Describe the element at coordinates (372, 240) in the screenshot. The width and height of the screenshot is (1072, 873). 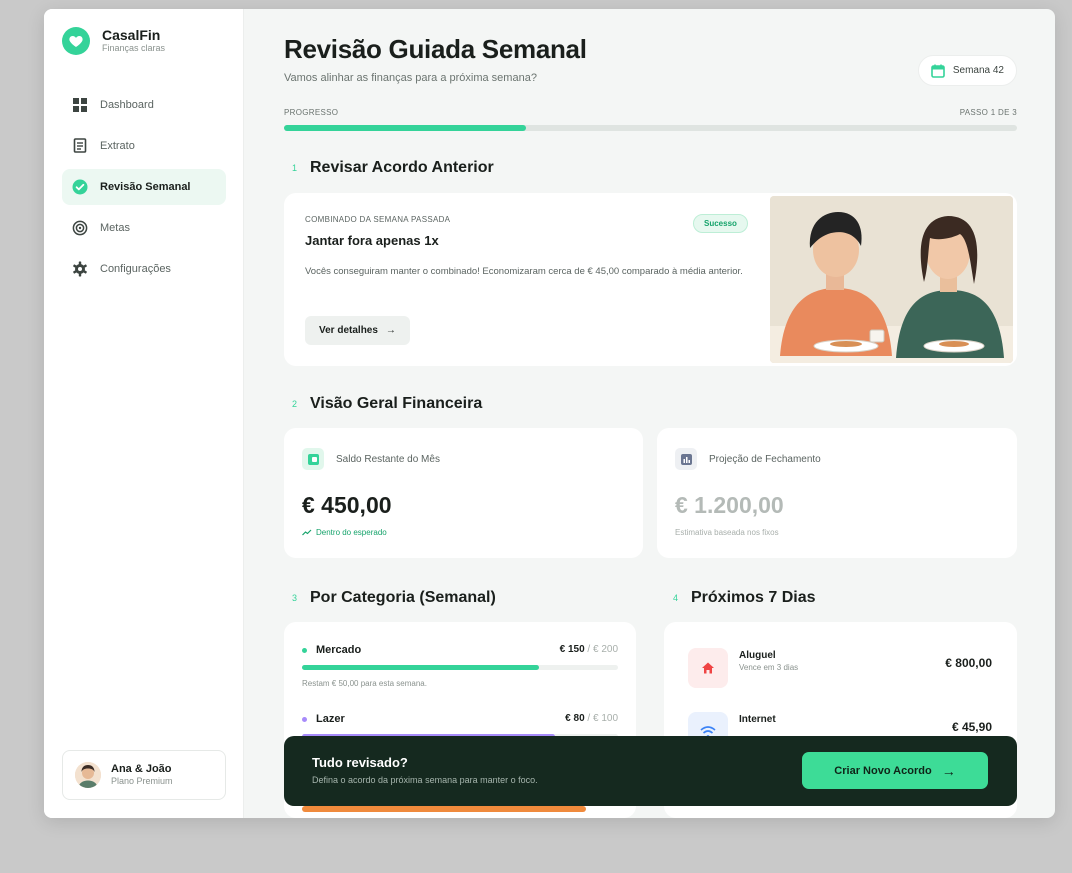
I see `agreement-title: Jantar fora apenas 1x` at that location.